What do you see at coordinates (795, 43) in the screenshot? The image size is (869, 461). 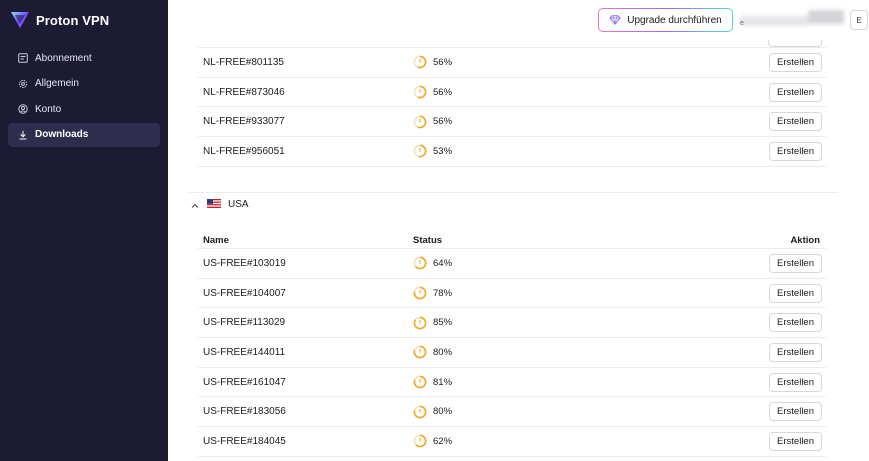 I see `create-button-partial` at bounding box center [795, 43].